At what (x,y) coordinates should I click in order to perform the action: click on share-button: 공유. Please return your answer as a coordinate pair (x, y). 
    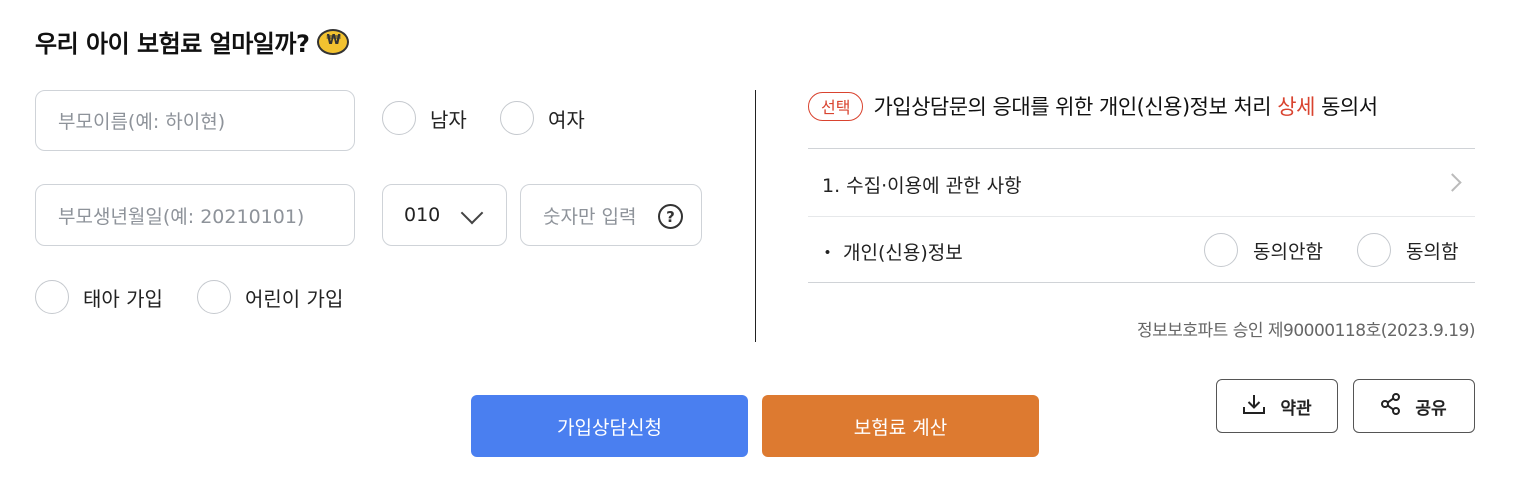
    Looking at the image, I should click on (1414, 406).